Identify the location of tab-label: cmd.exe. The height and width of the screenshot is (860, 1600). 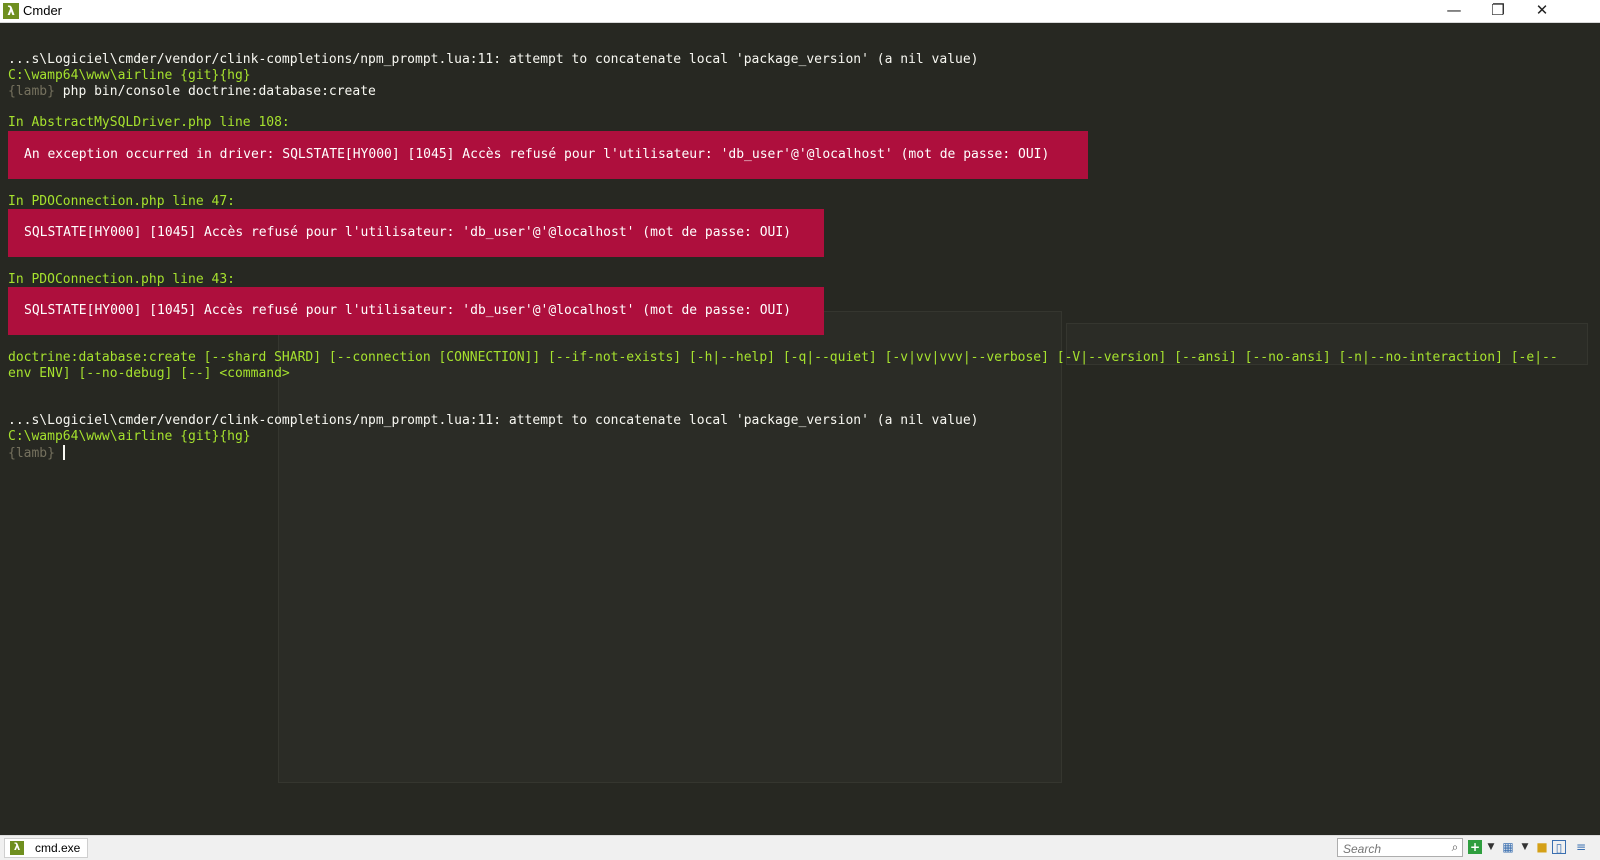
(58, 848).